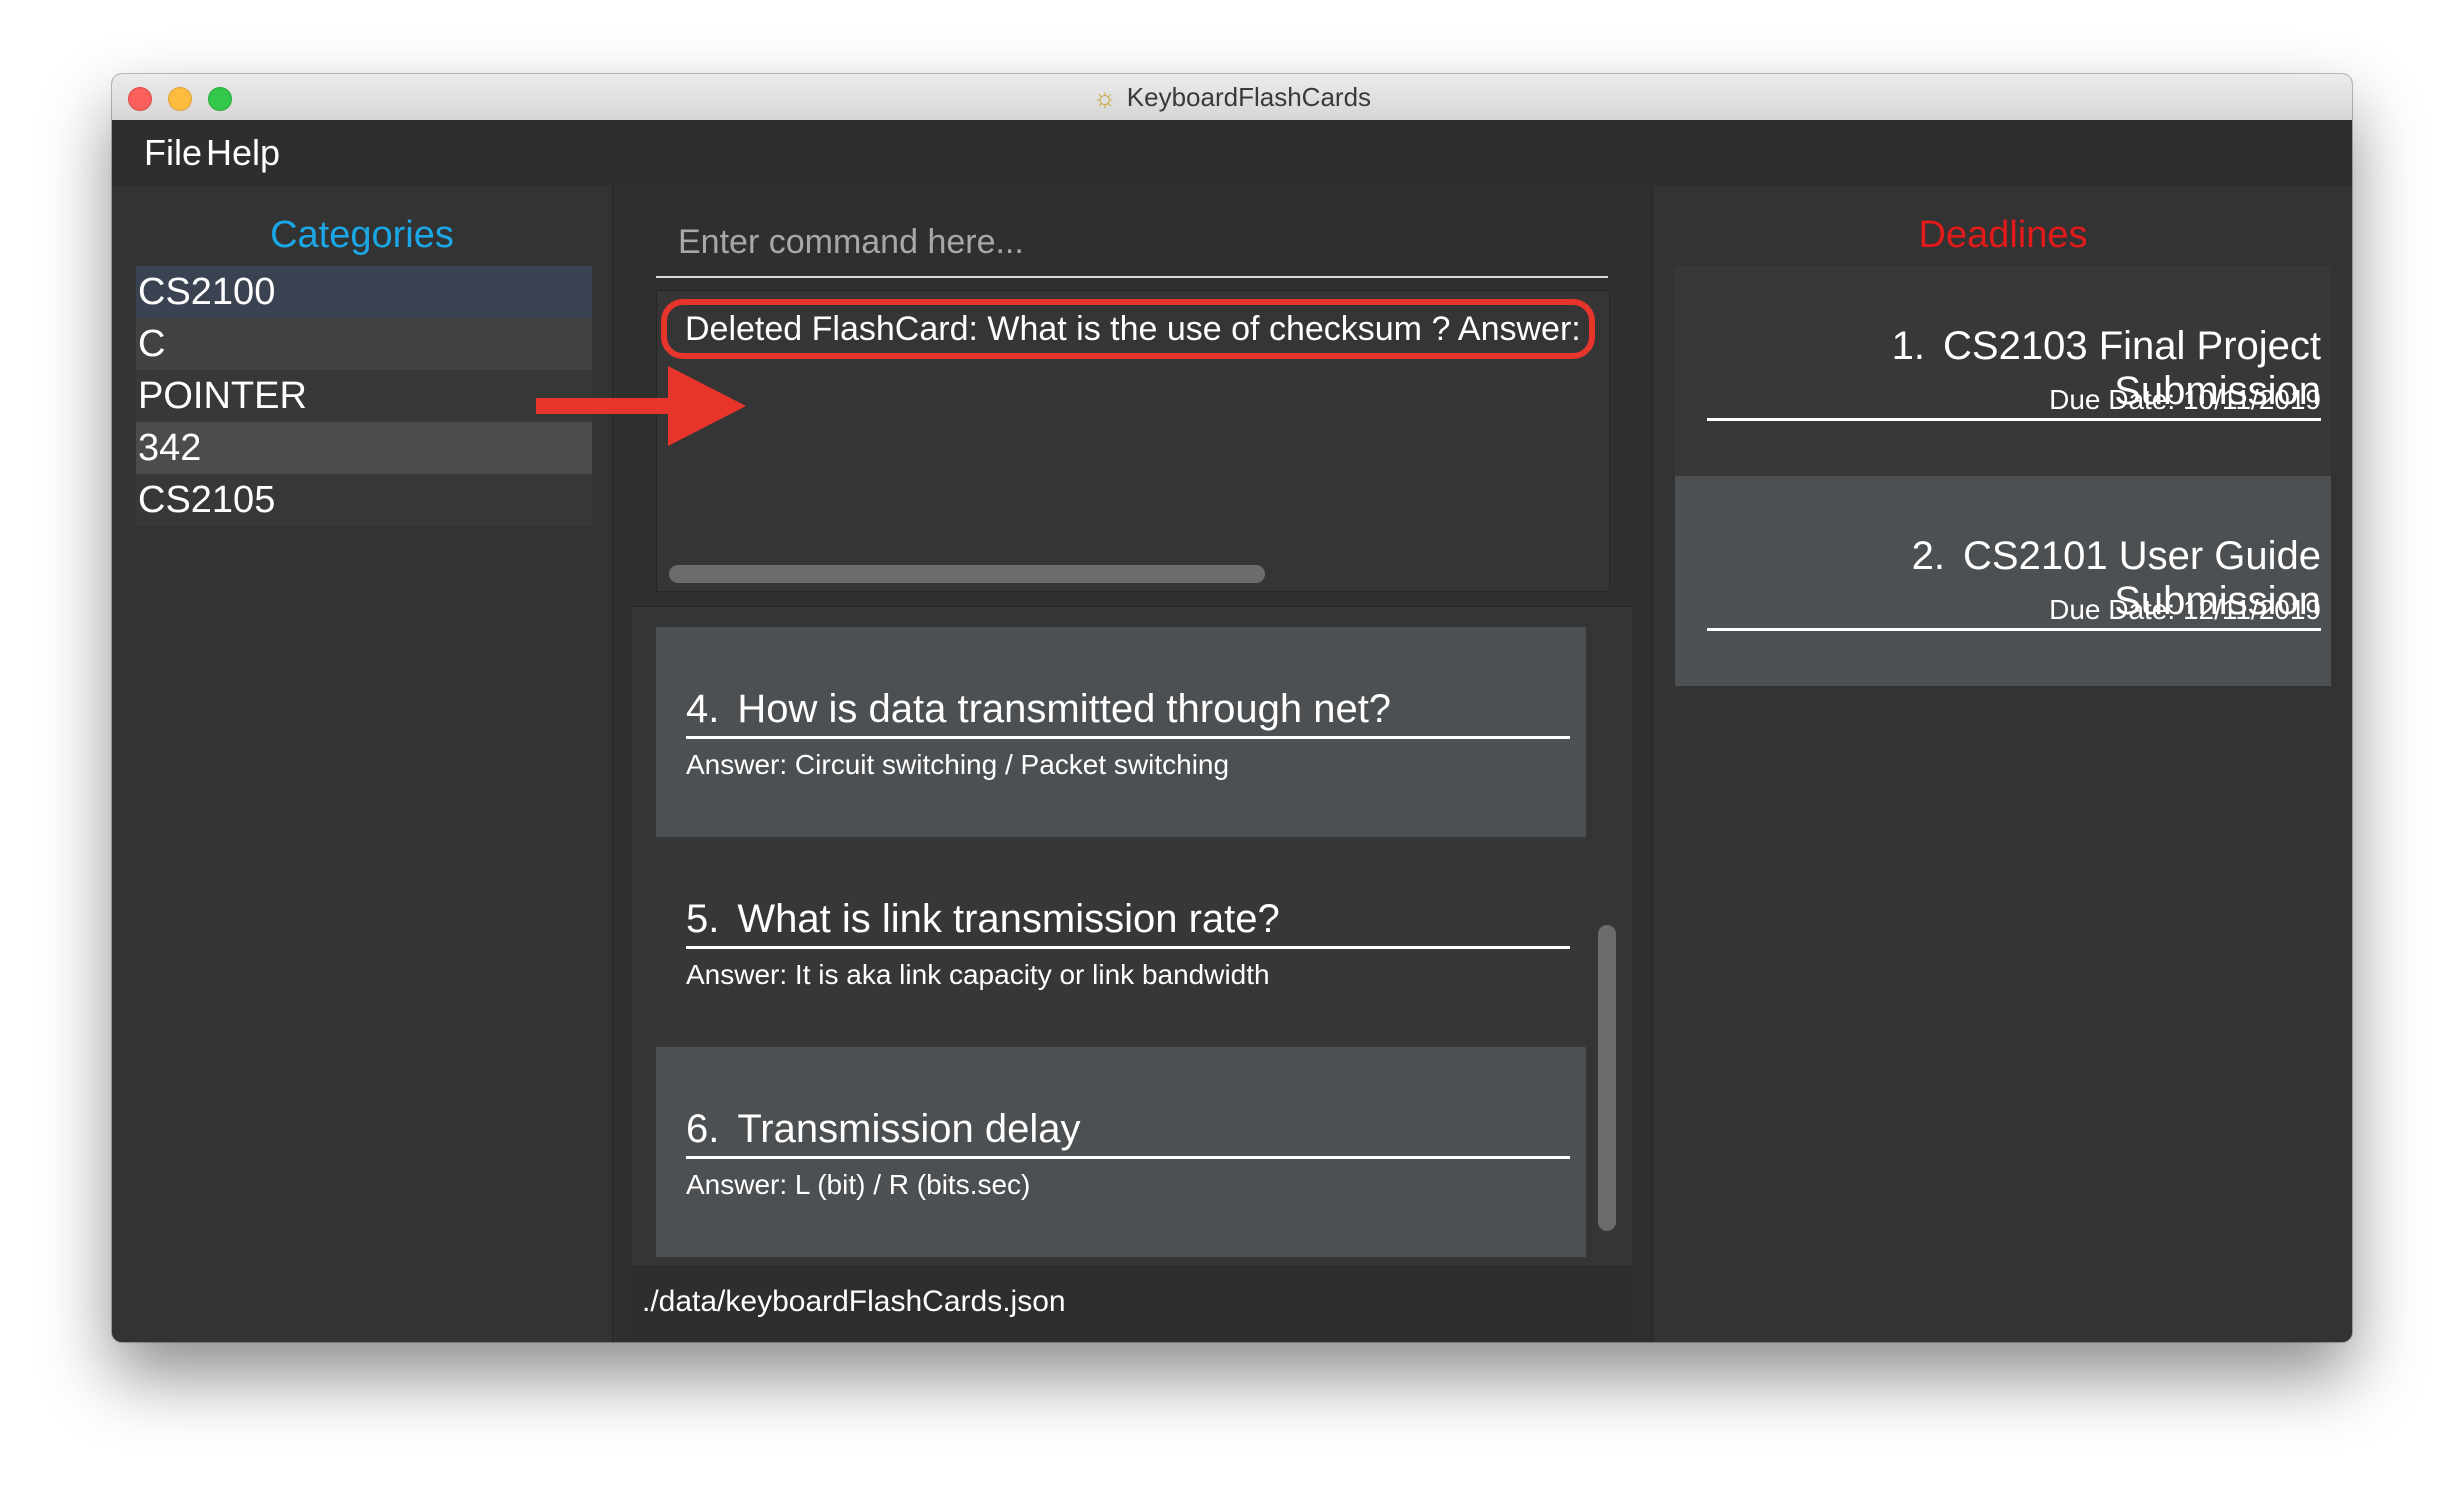 The image size is (2464, 1490). What do you see at coordinates (1232, 153) in the screenshot?
I see `menu-bar: File Help` at bounding box center [1232, 153].